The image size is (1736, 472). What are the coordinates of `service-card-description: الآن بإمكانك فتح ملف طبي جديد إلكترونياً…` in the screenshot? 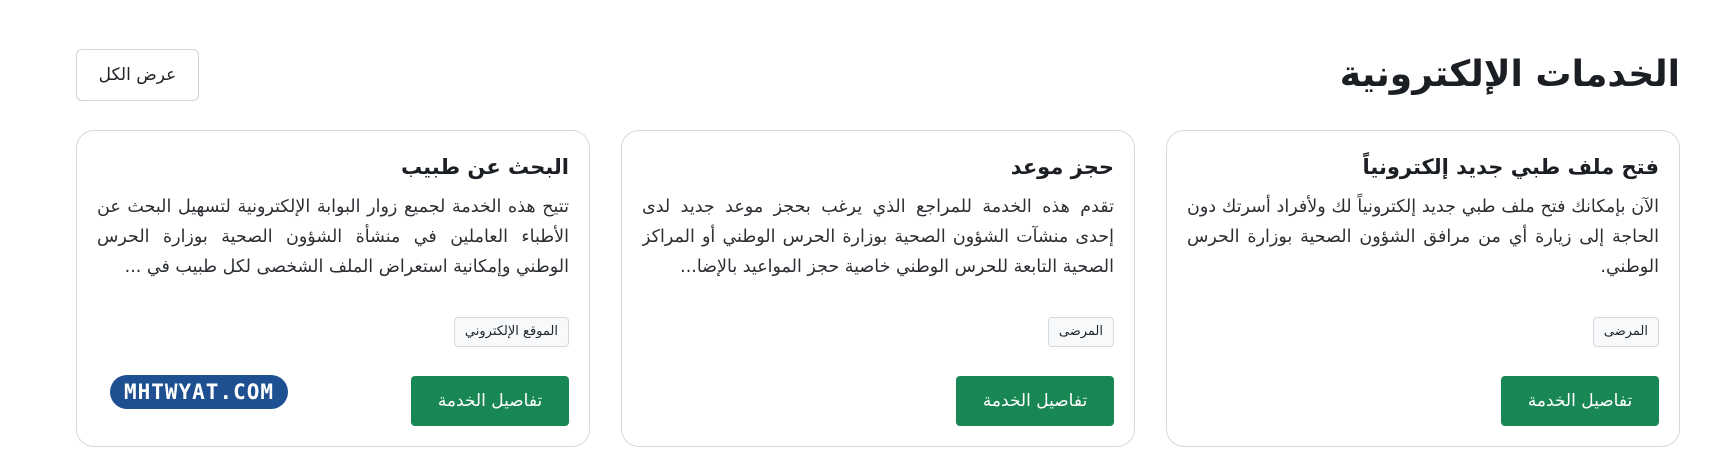 It's located at (1423, 237).